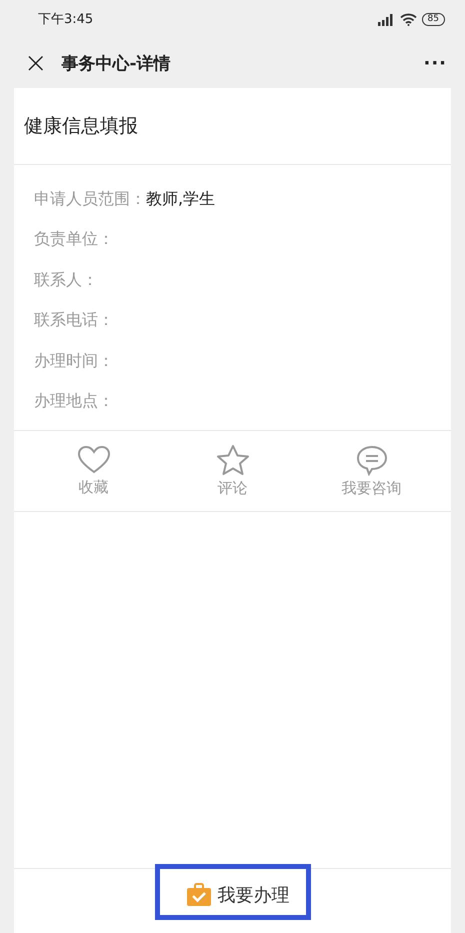 The height and width of the screenshot is (933, 465). I want to click on apply-button: 我要办理, so click(232, 892).